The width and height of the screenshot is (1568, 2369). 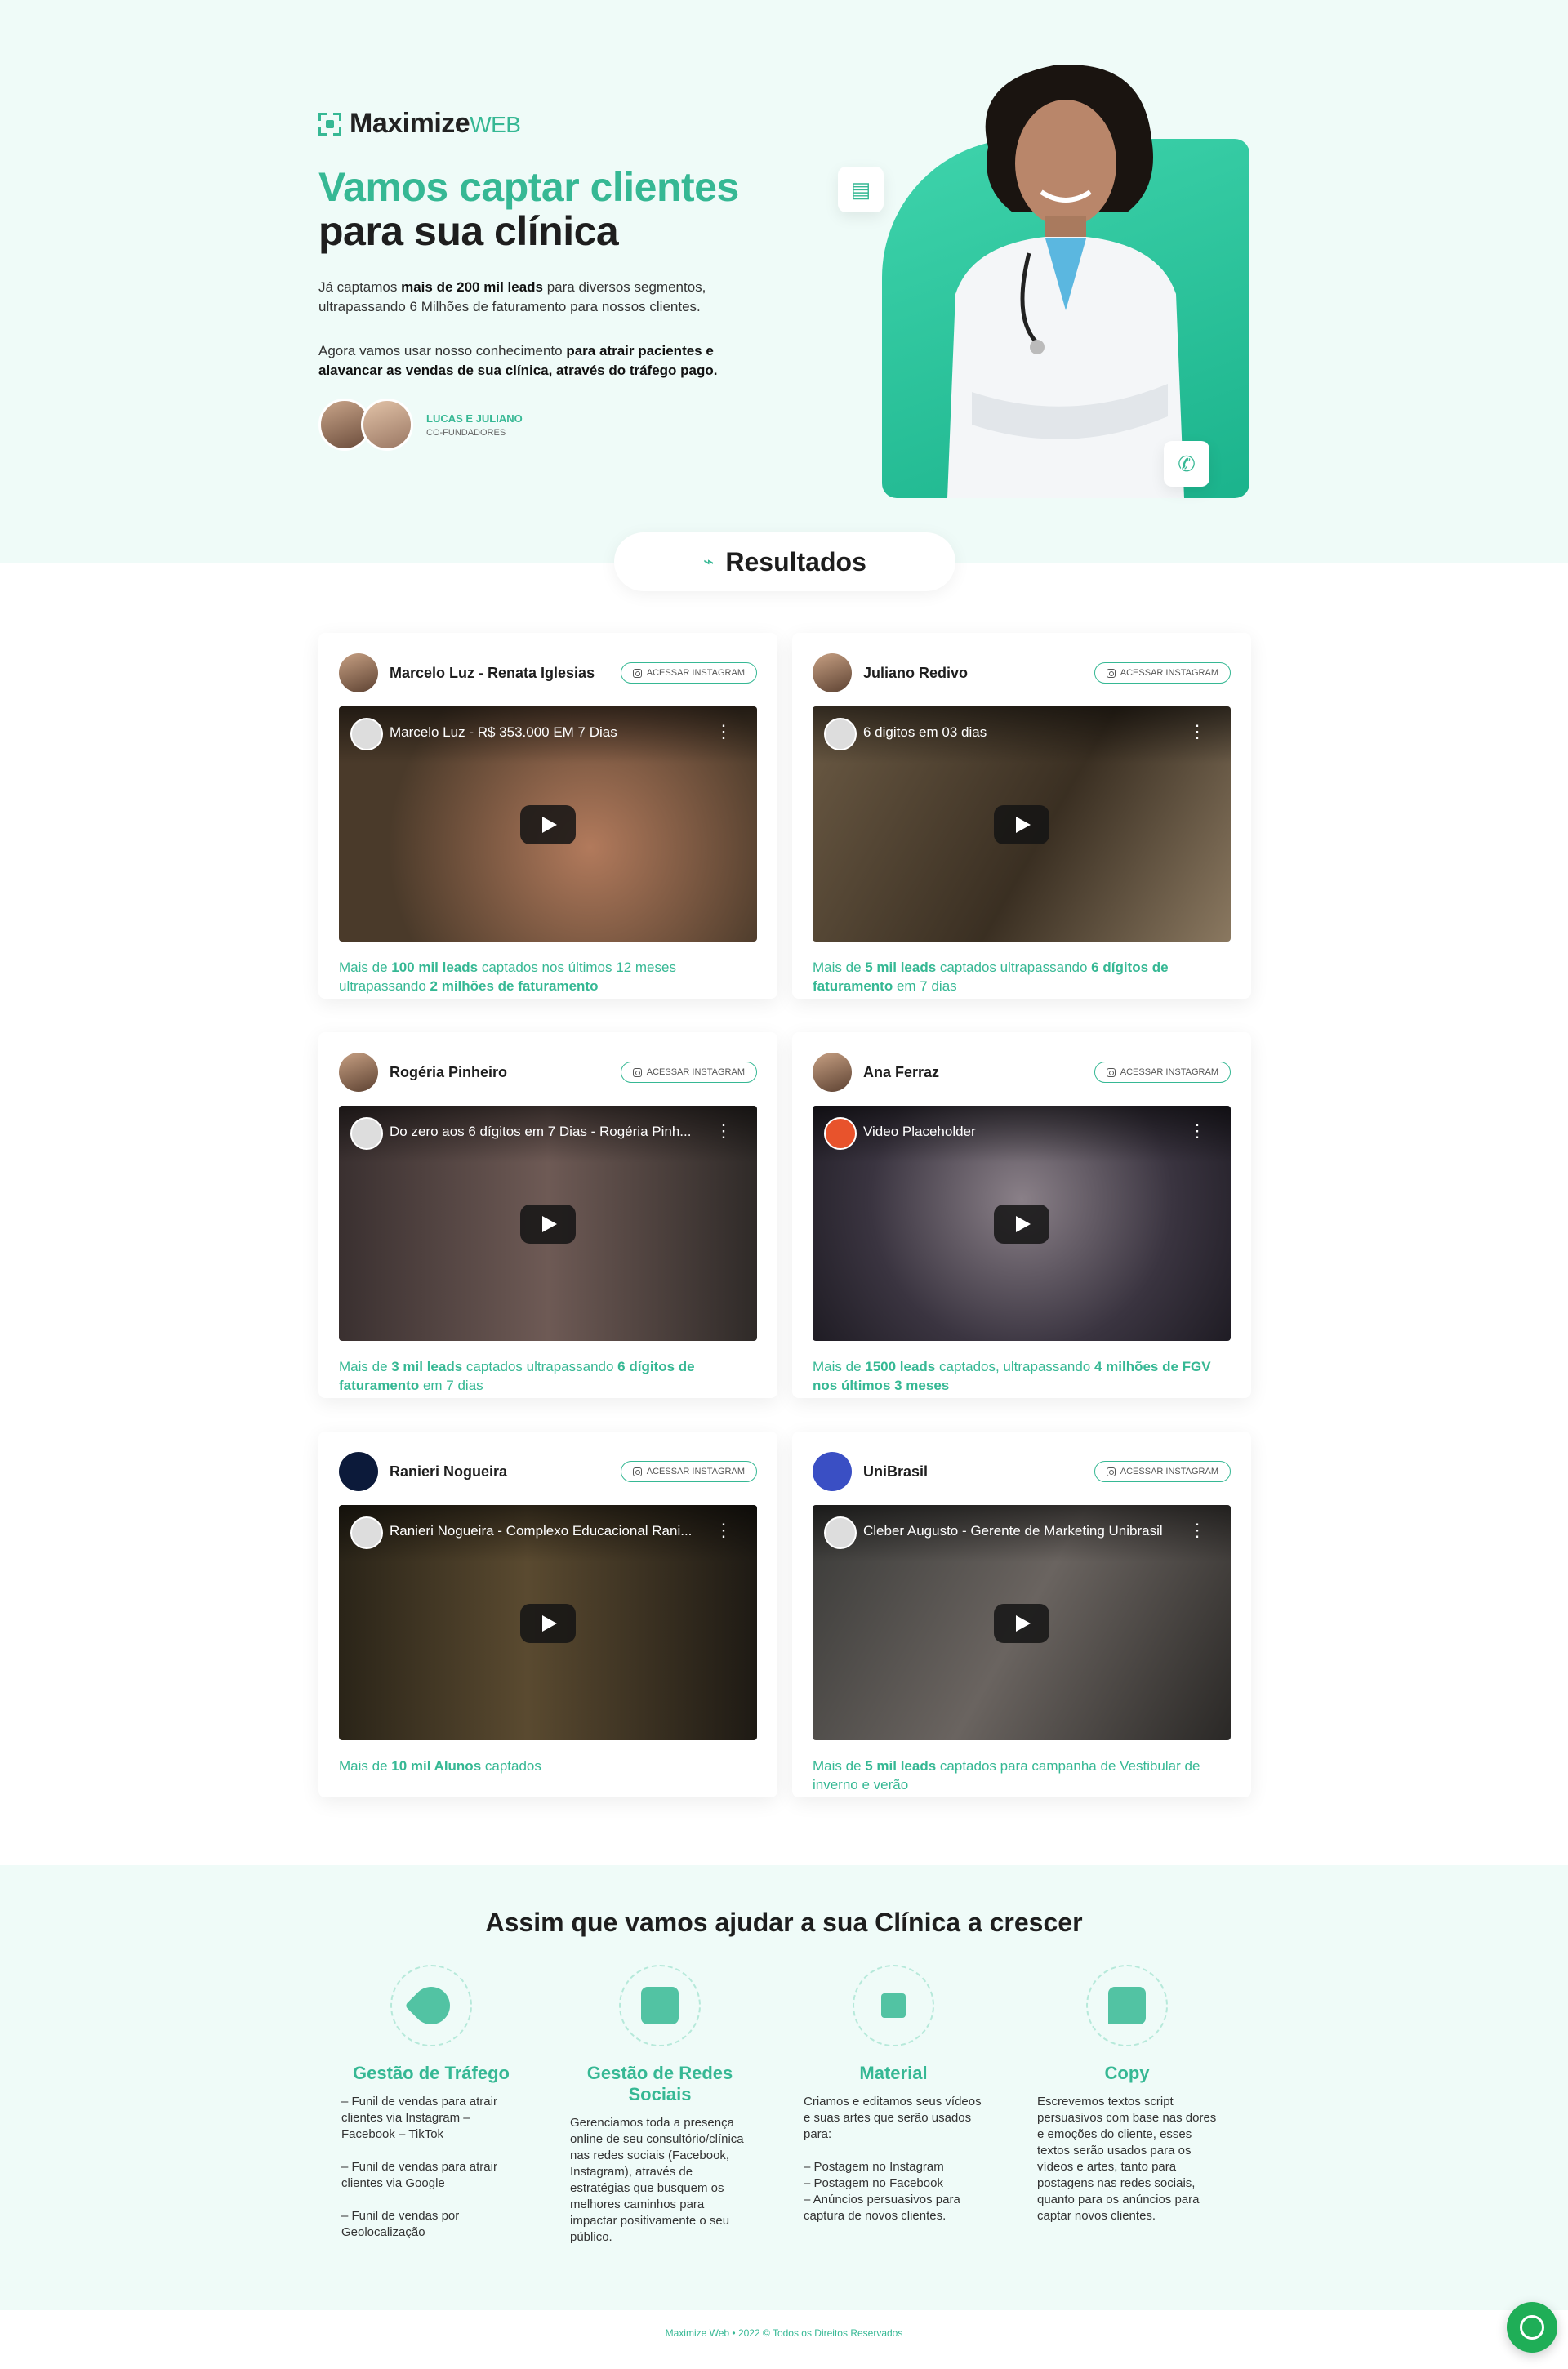 What do you see at coordinates (466, 433) in the screenshot?
I see `founders-role: CO-FUNDADORES` at bounding box center [466, 433].